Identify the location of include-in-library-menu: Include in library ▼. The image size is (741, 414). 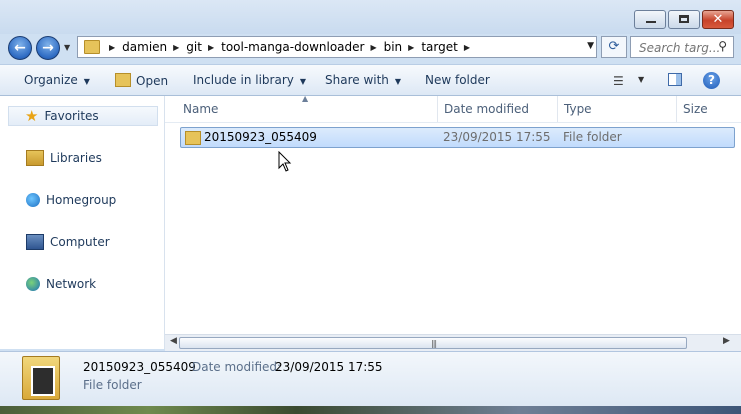
(249, 80).